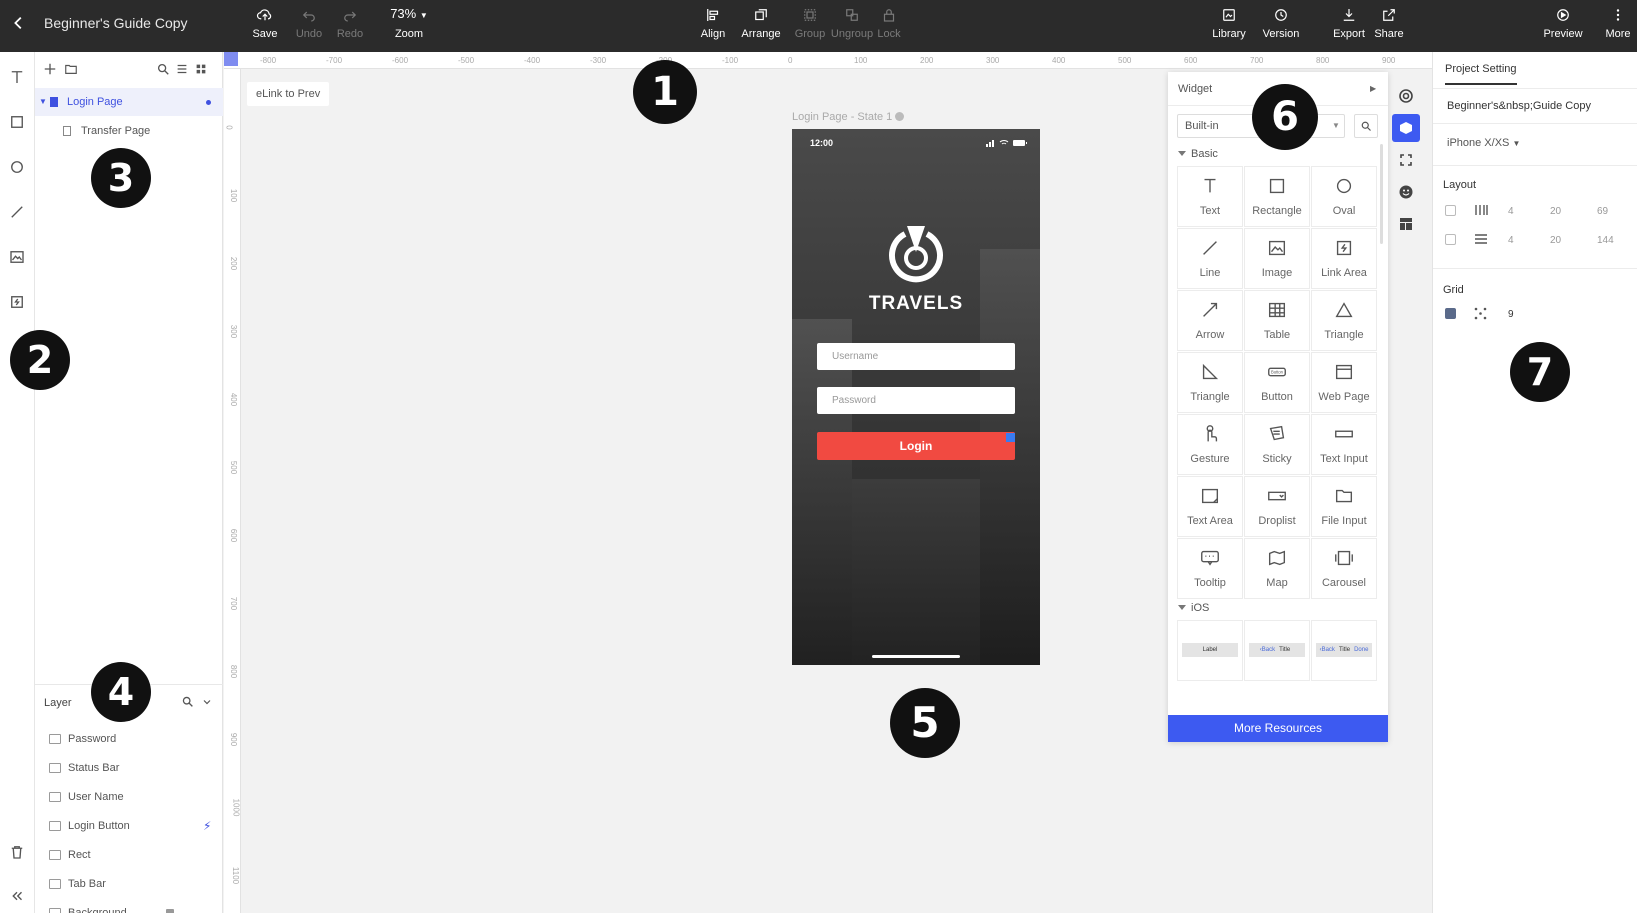  I want to click on target-icon, so click(1406, 96).